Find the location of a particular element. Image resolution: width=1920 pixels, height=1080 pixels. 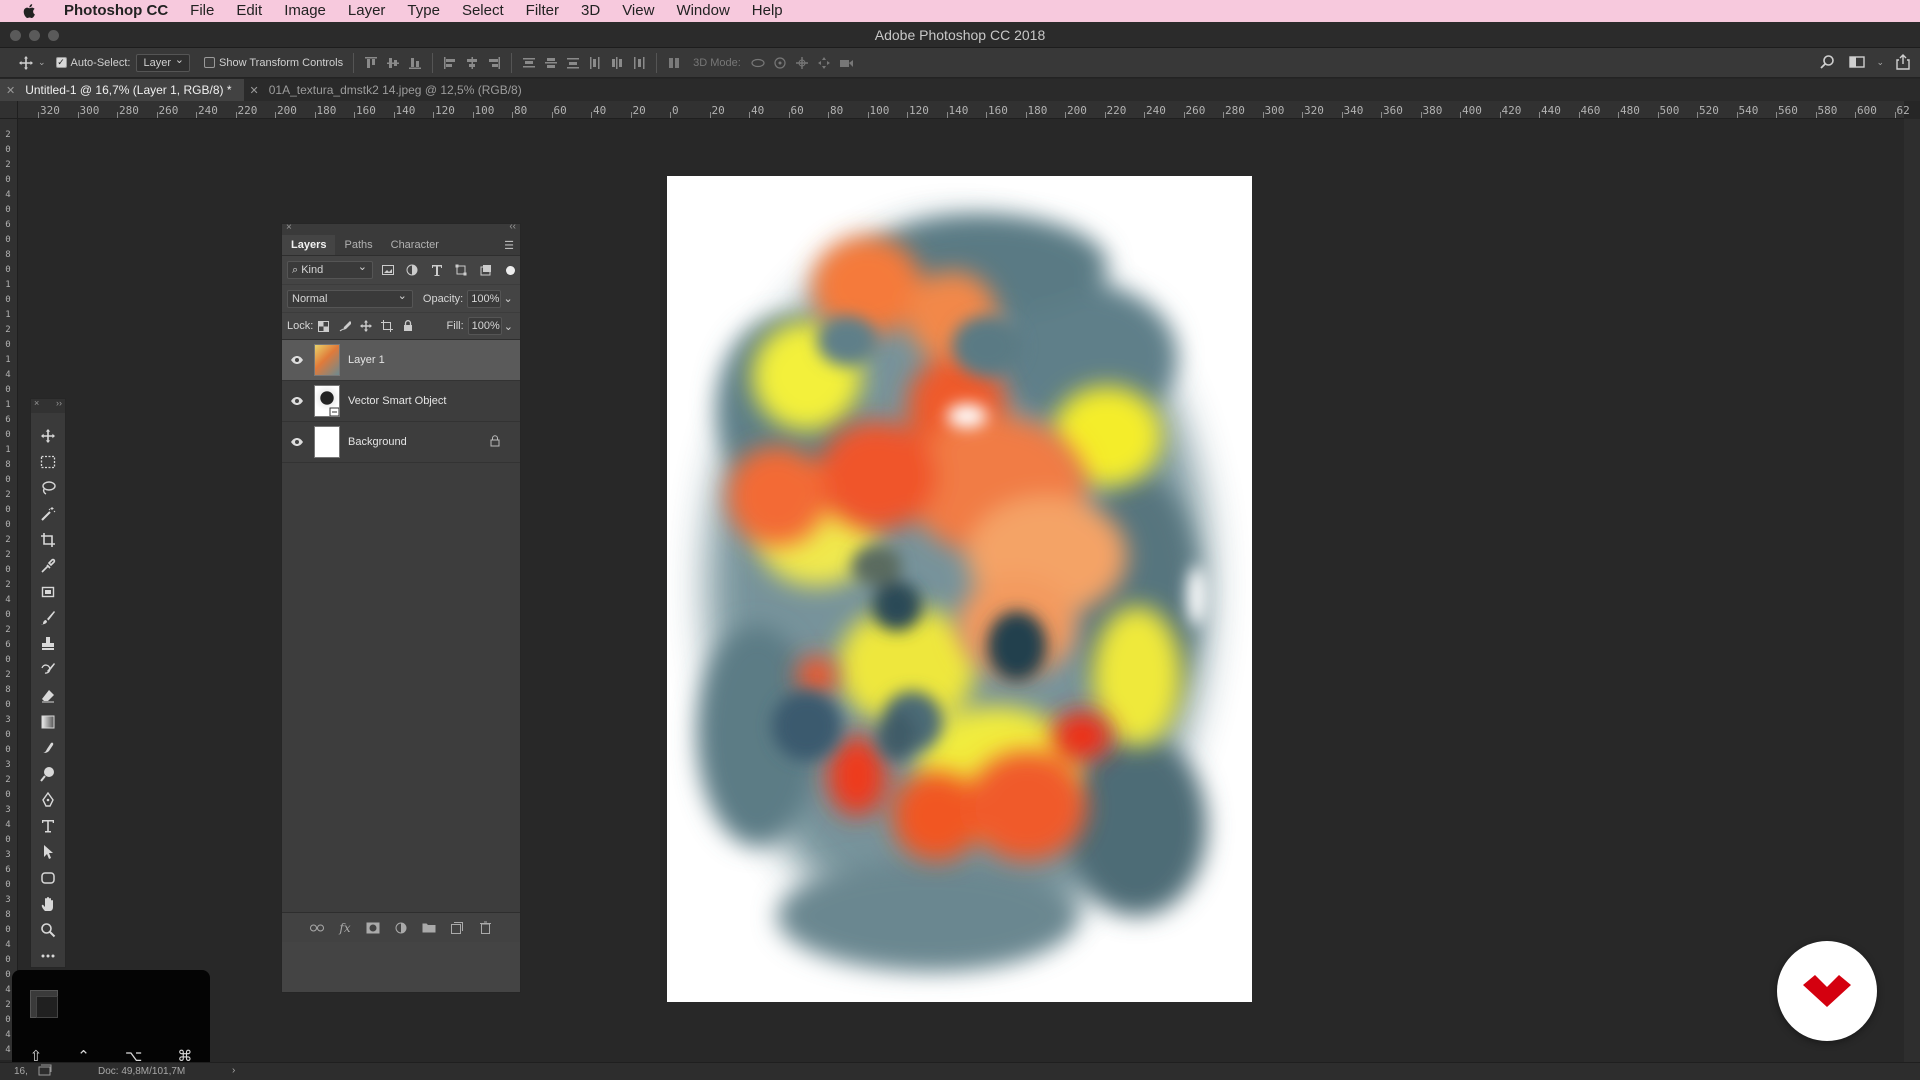

3d-scale-icon is located at coordinates (846, 63).